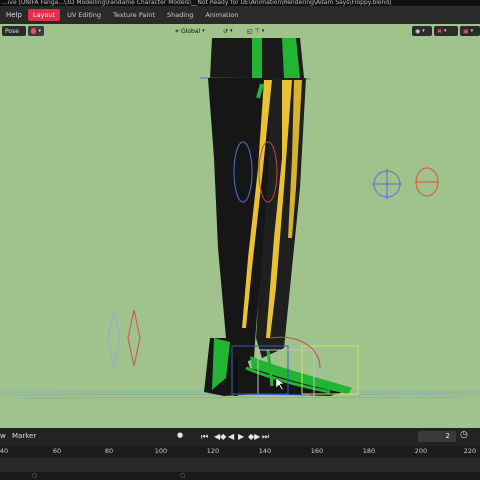  I want to click on eye-icon: ◉, so click(418, 31).